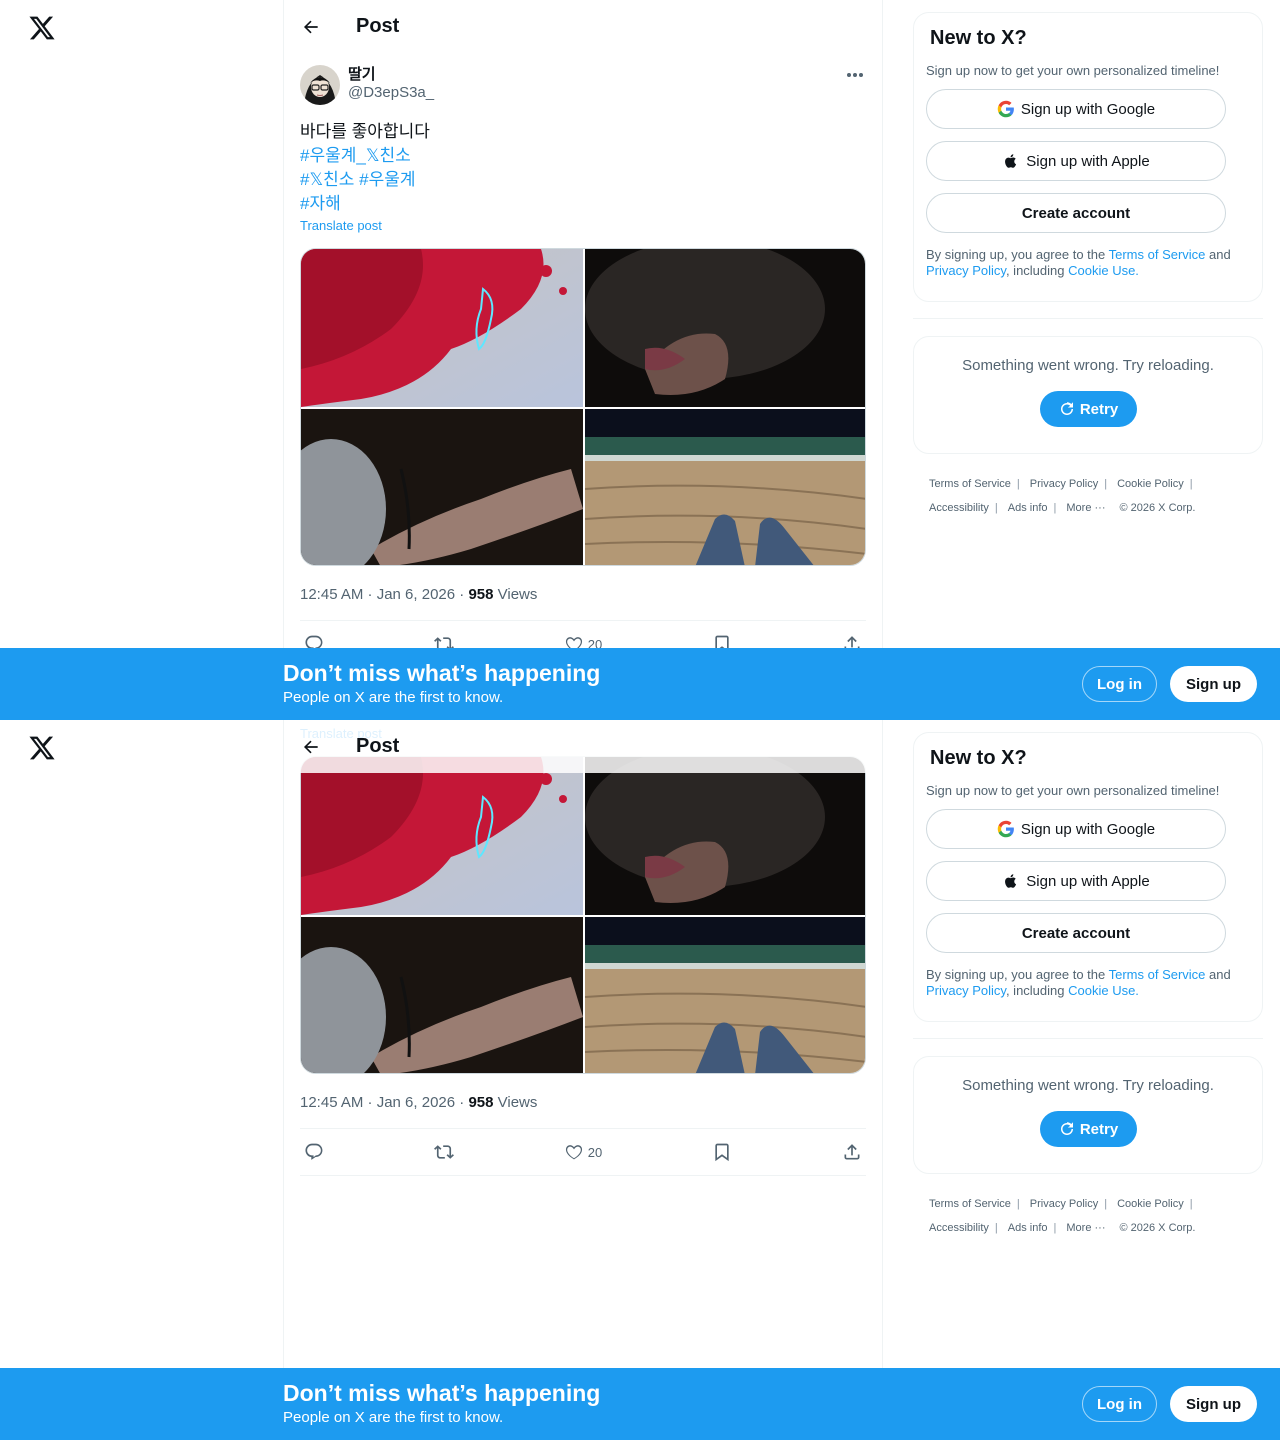  Describe the element at coordinates (1088, 1085) in the screenshot. I see `error-message: Something went wrong. Try reloading.` at that location.